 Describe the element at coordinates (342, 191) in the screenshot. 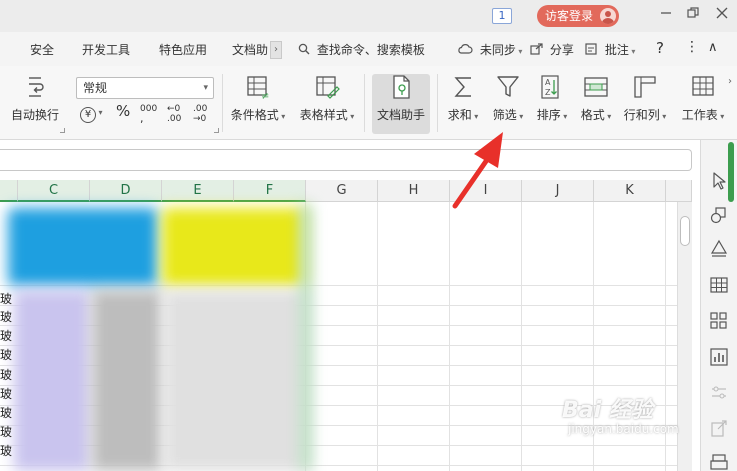

I see `column-header-g: G` at that location.